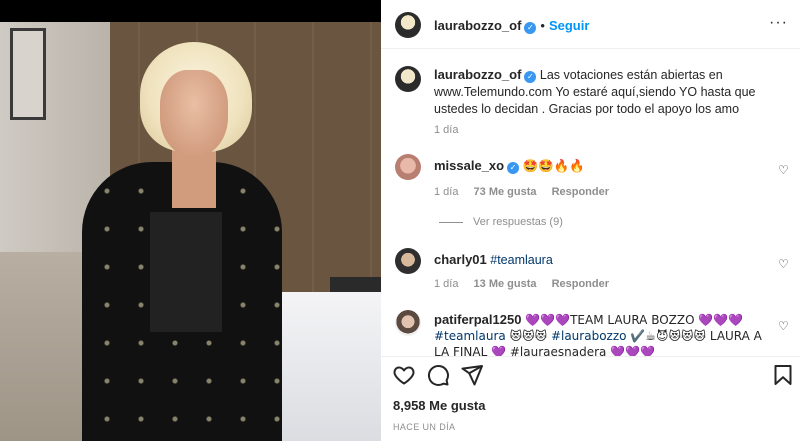 The image size is (800, 441). I want to click on view-replies-label: Ver respuestas (9), so click(518, 222).